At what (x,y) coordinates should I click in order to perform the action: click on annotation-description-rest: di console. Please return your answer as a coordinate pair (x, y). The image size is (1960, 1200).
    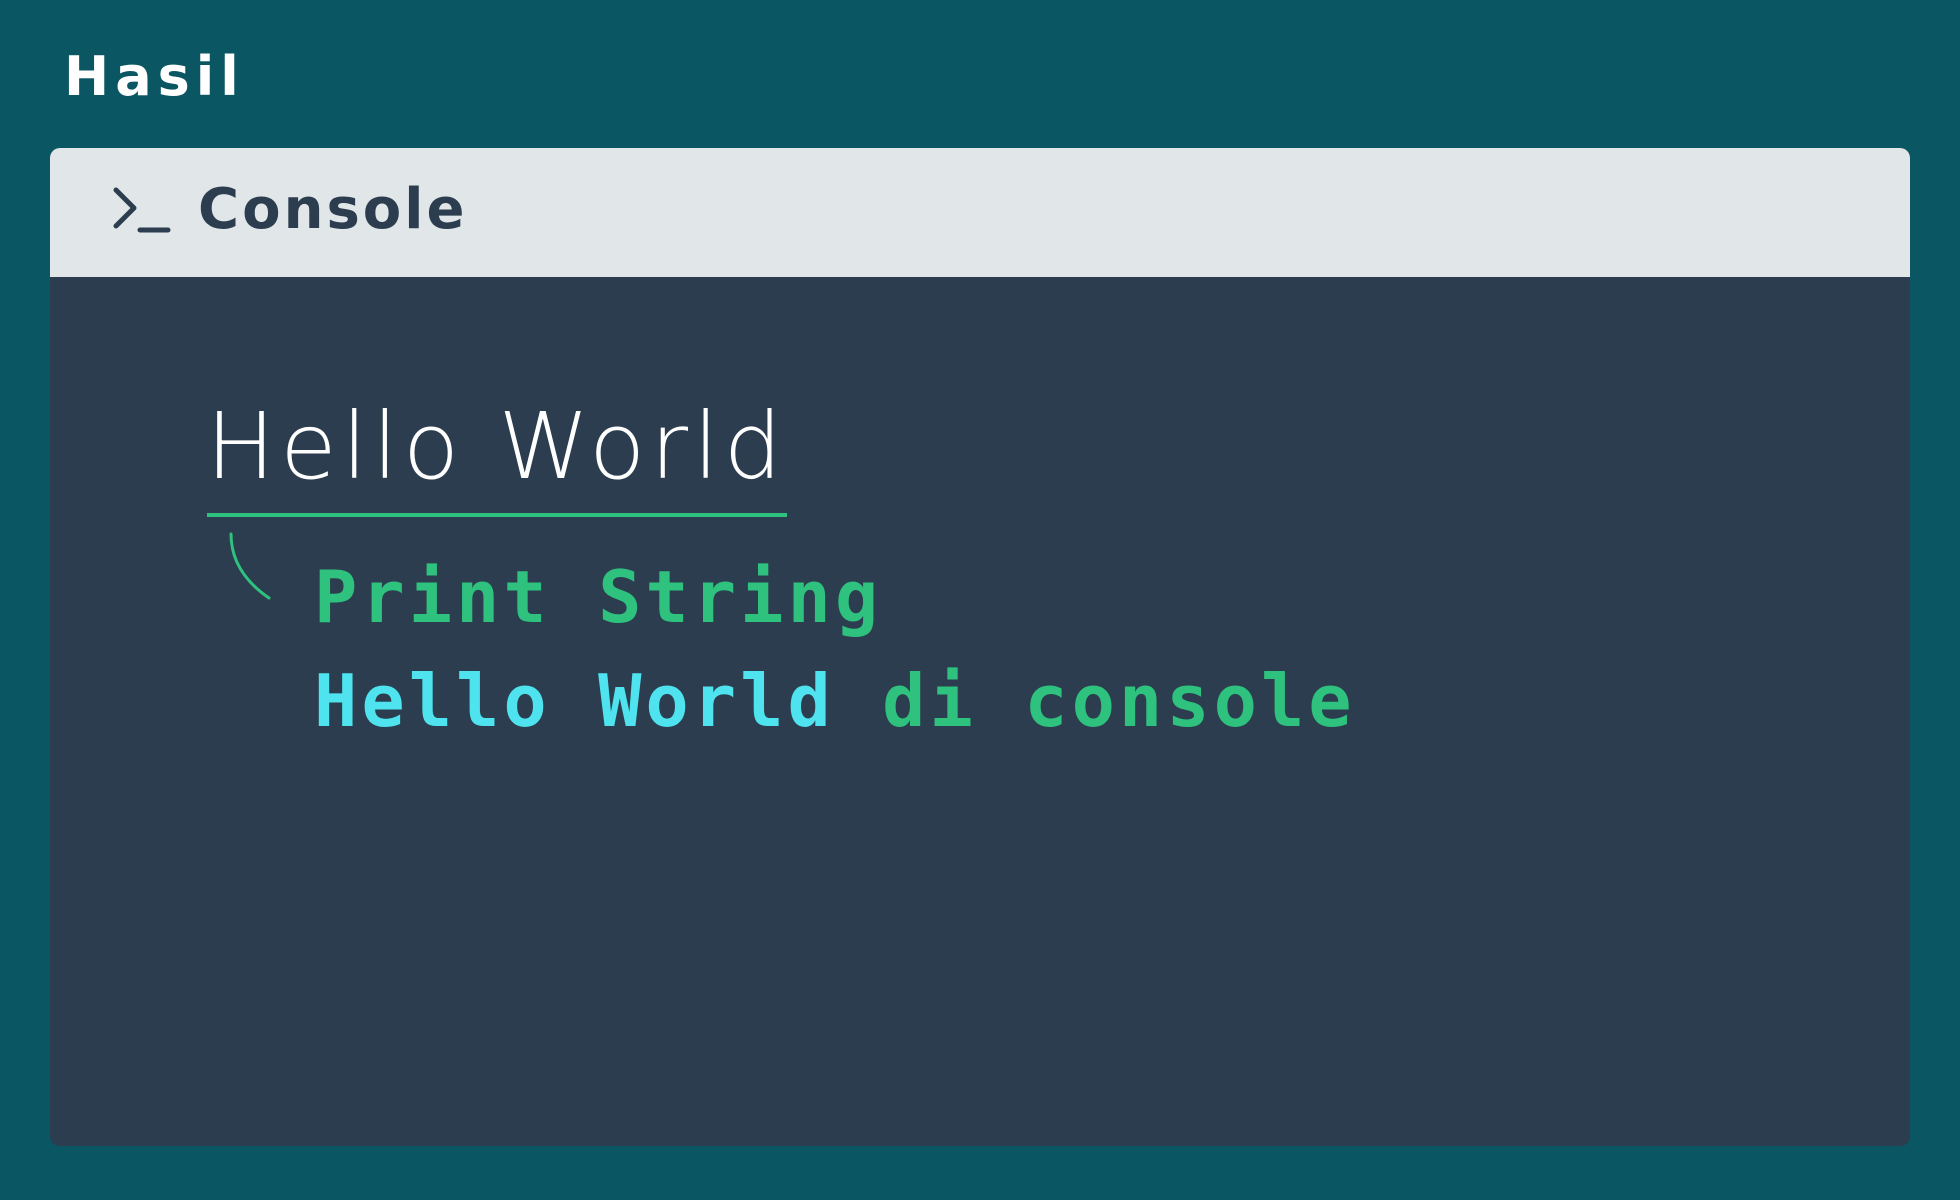
    Looking at the image, I should click on (1095, 701).